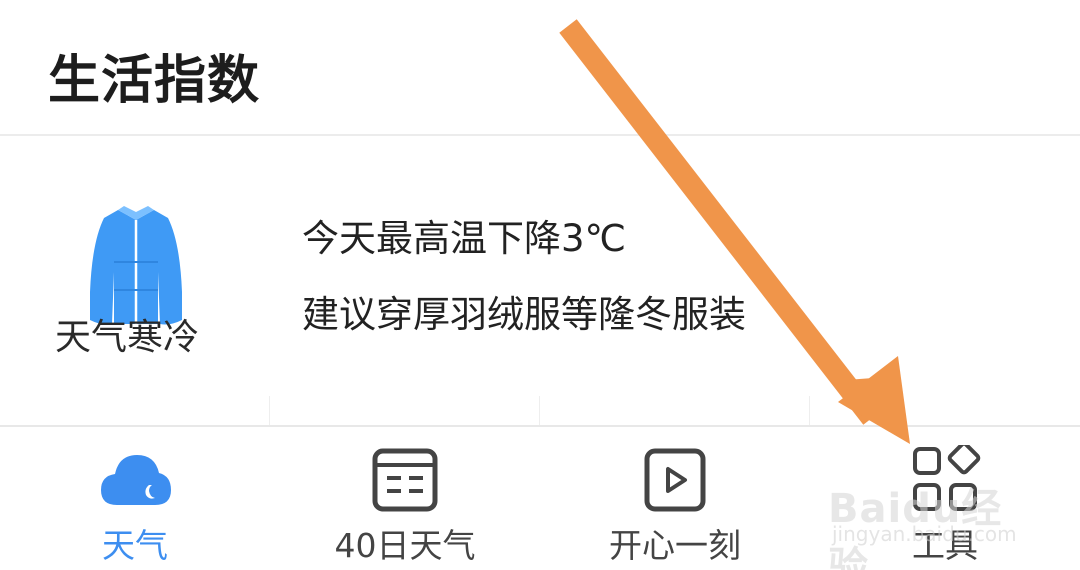 The image size is (1080, 570). What do you see at coordinates (675, 480) in the screenshot?
I see `video-play-icon` at bounding box center [675, 480].